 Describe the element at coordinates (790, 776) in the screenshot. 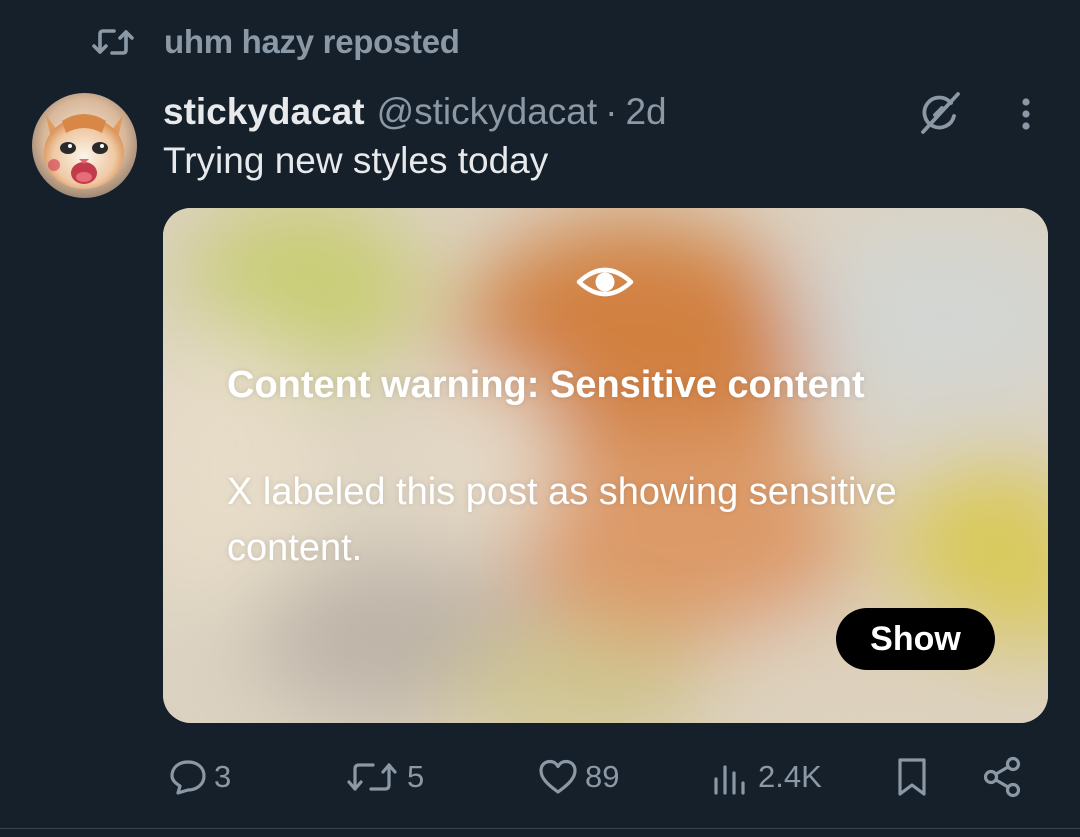

I see `view-count: 2.4K` at that location.